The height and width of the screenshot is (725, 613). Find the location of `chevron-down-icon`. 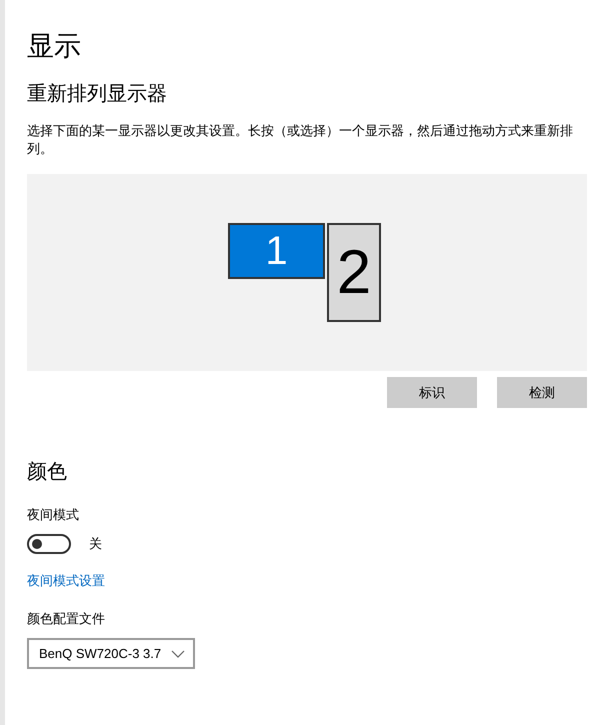

chevron-down-icon is located at coordinates (178, 654).